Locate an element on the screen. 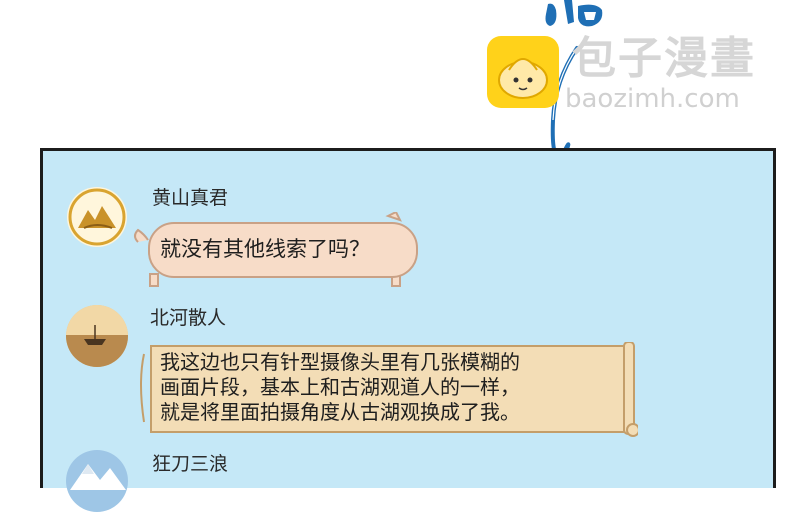  mountain-avatar-icon is located at coordinates (97, 217).